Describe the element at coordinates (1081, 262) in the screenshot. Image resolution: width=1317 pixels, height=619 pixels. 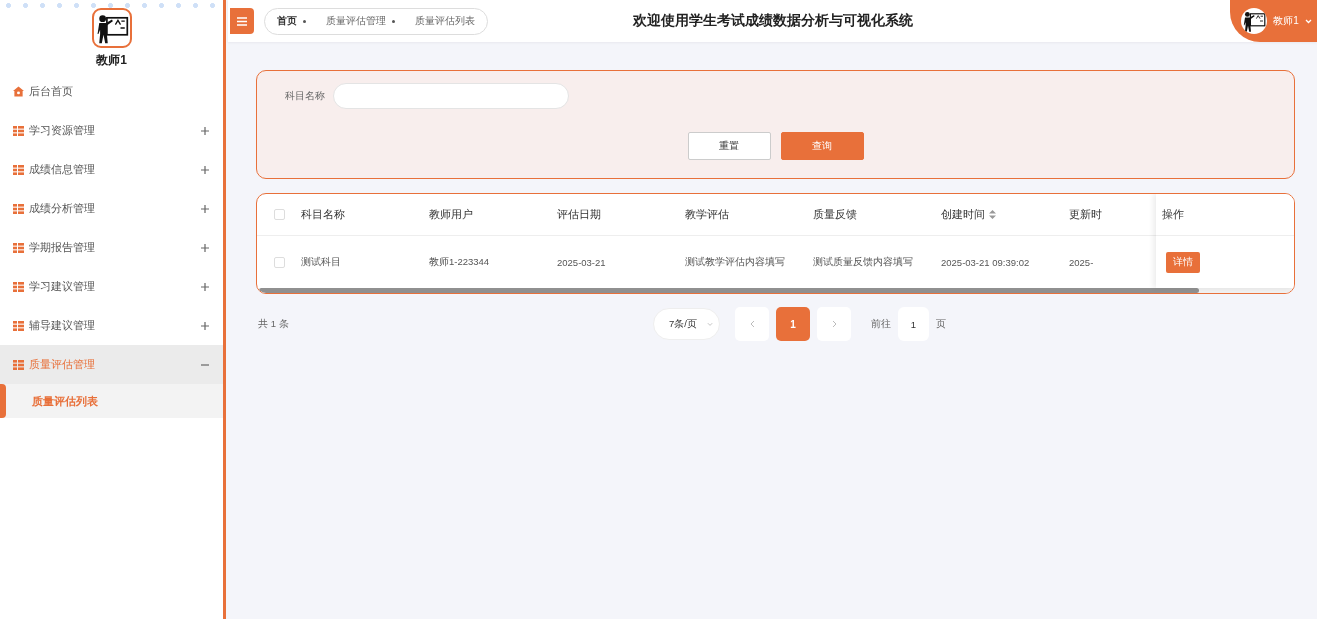
I see `table-cell: 2025-` at that location.